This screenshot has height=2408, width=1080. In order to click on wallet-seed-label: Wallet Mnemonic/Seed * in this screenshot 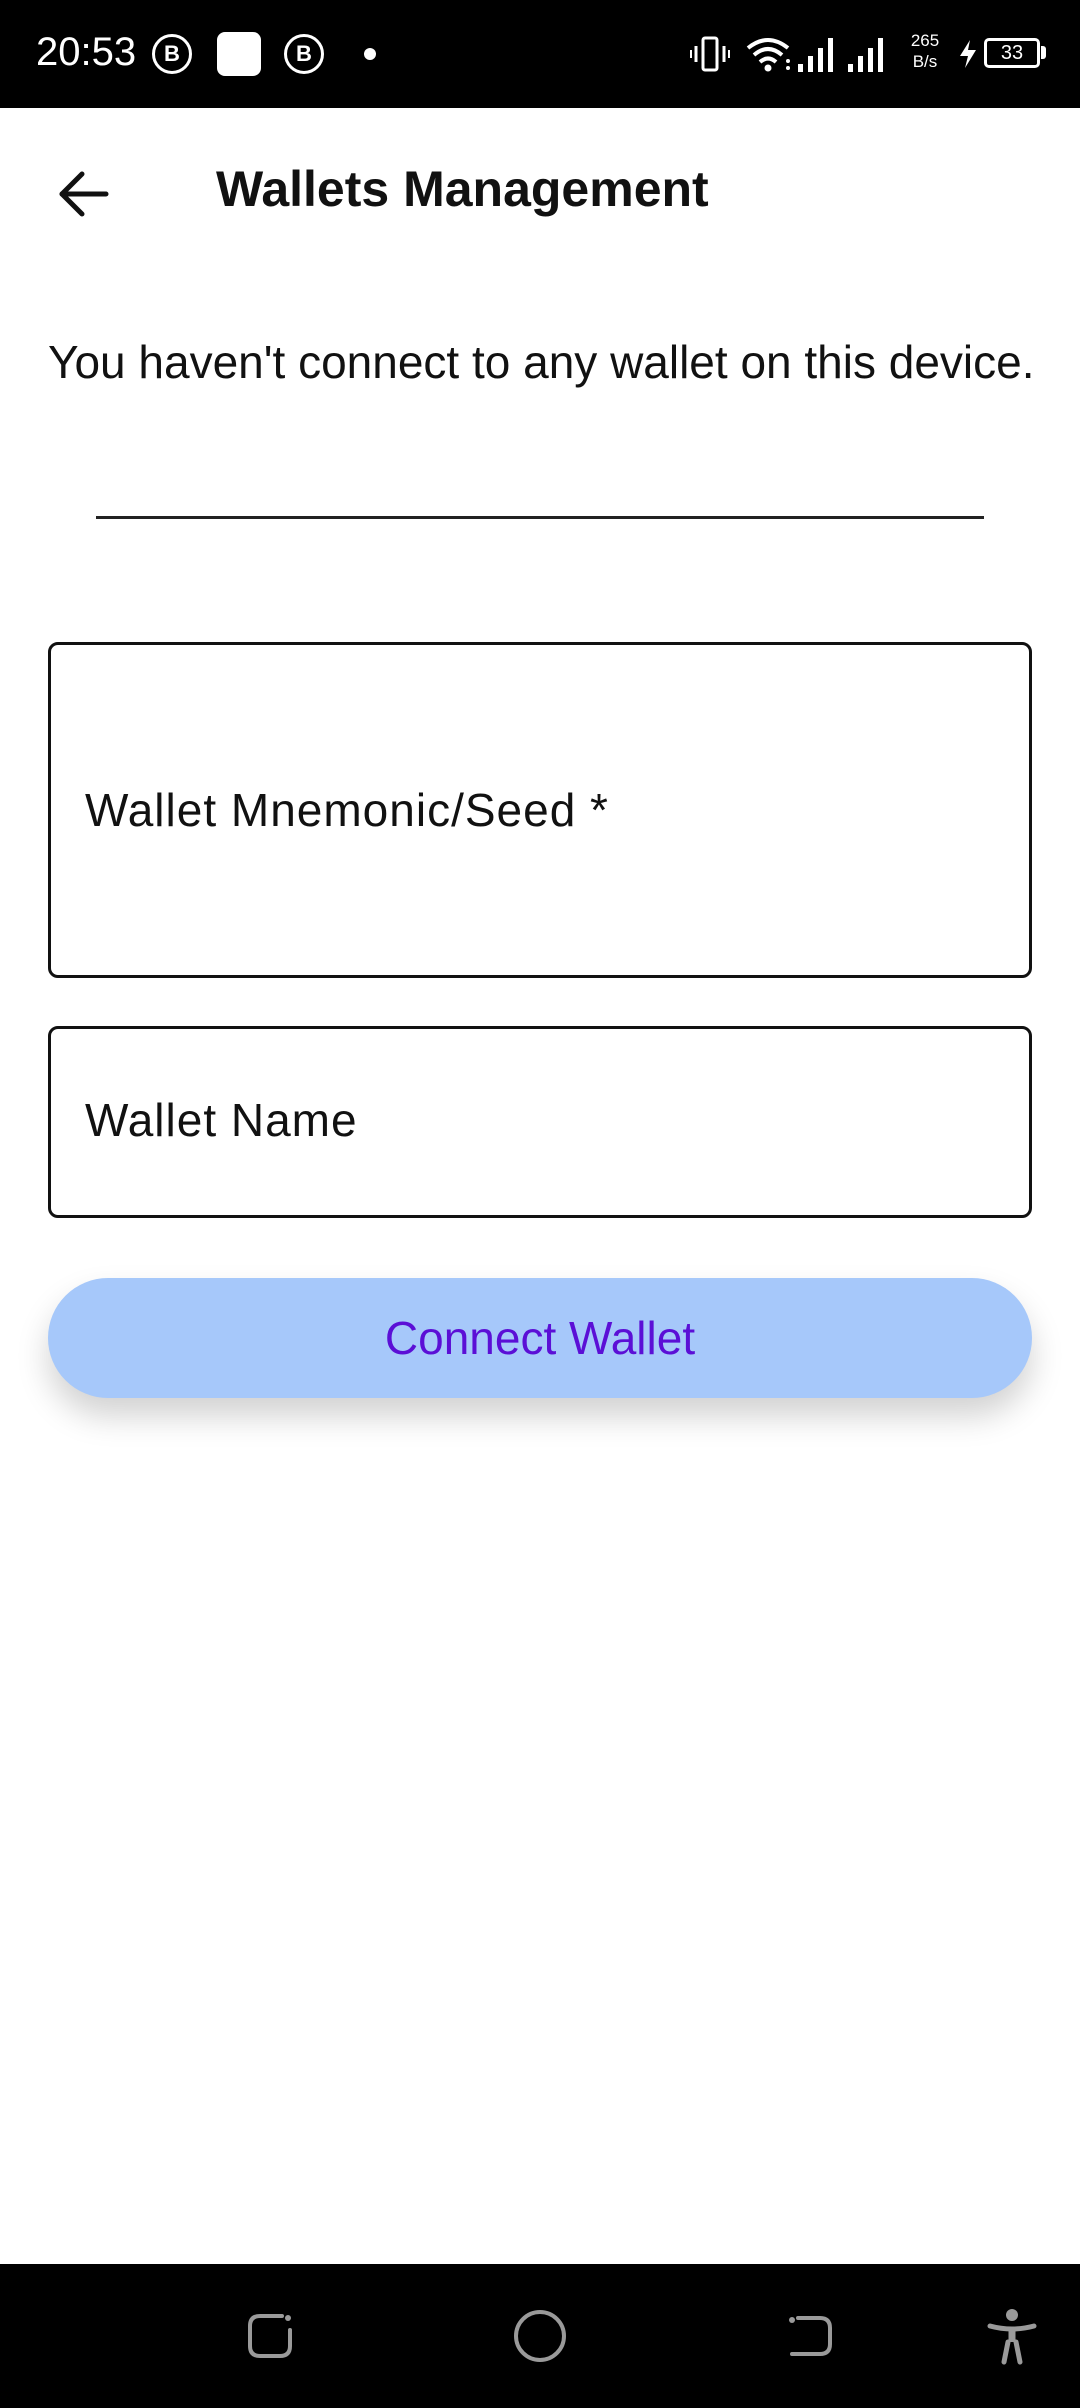, I will do `click(347, 810)`.